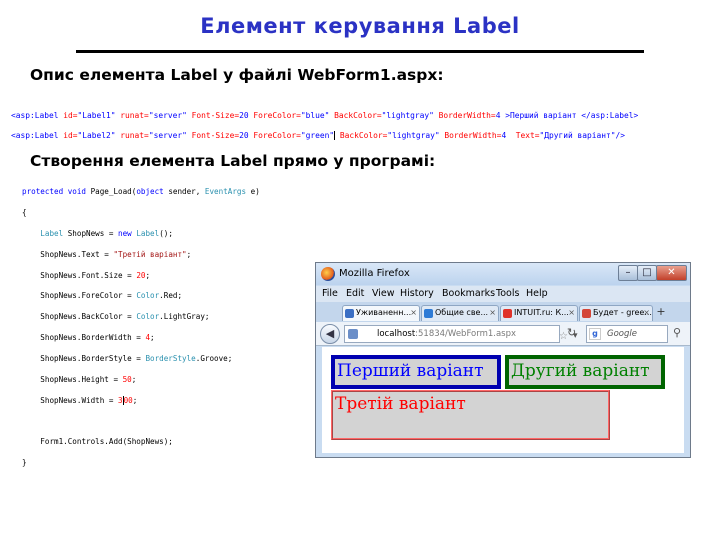 Image resolution: width=720 pixels, height=540 pixels. Describe the element at coordinates (54, 192) in the screenshot. I see `keyword: protected void` at that location.